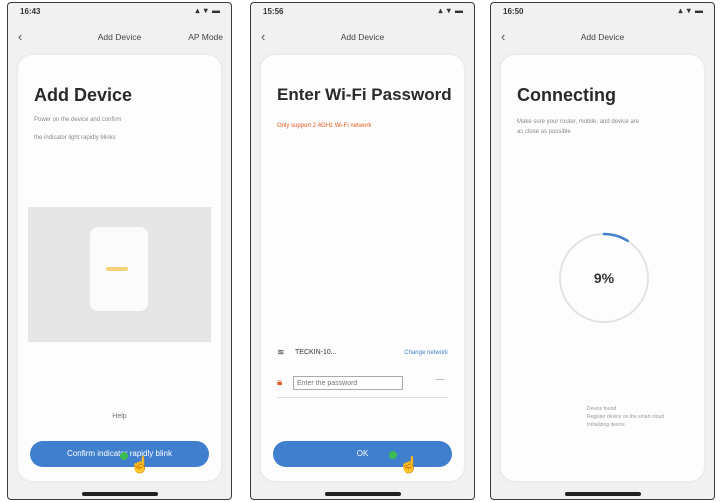  I want to click on progress-percent: 9%, so click(604, 278).